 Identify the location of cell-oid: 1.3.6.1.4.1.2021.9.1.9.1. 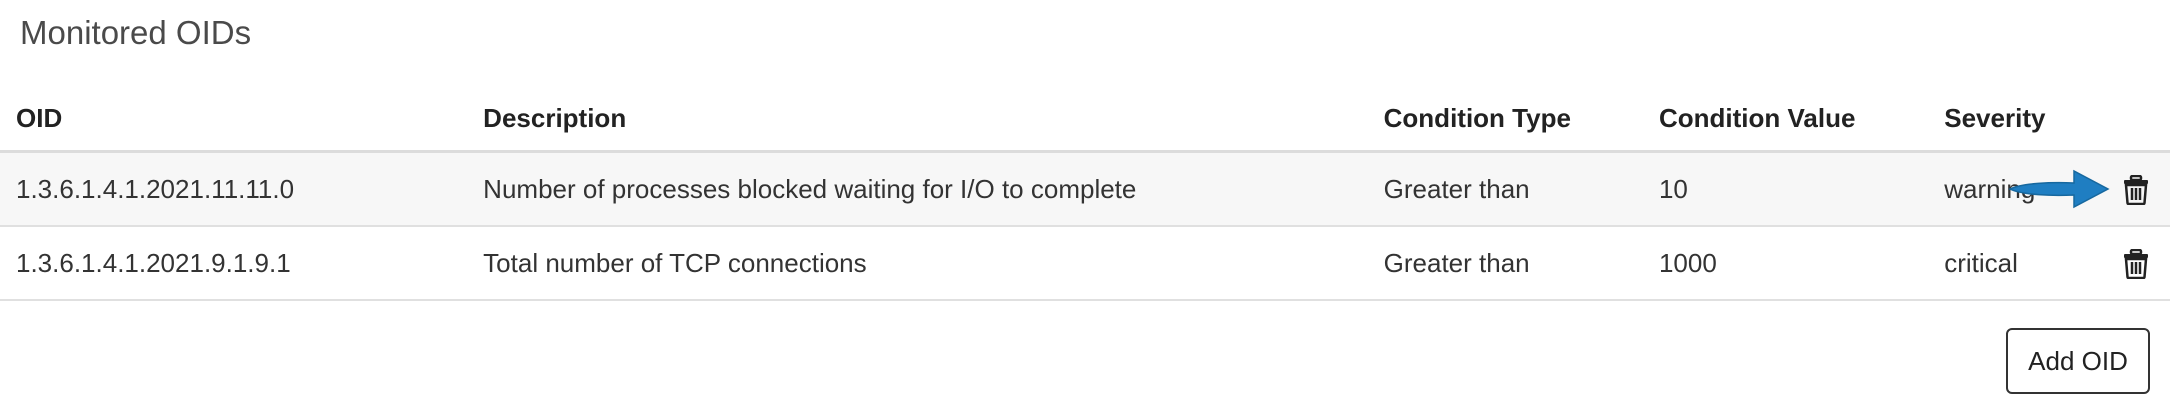
(234, 263).